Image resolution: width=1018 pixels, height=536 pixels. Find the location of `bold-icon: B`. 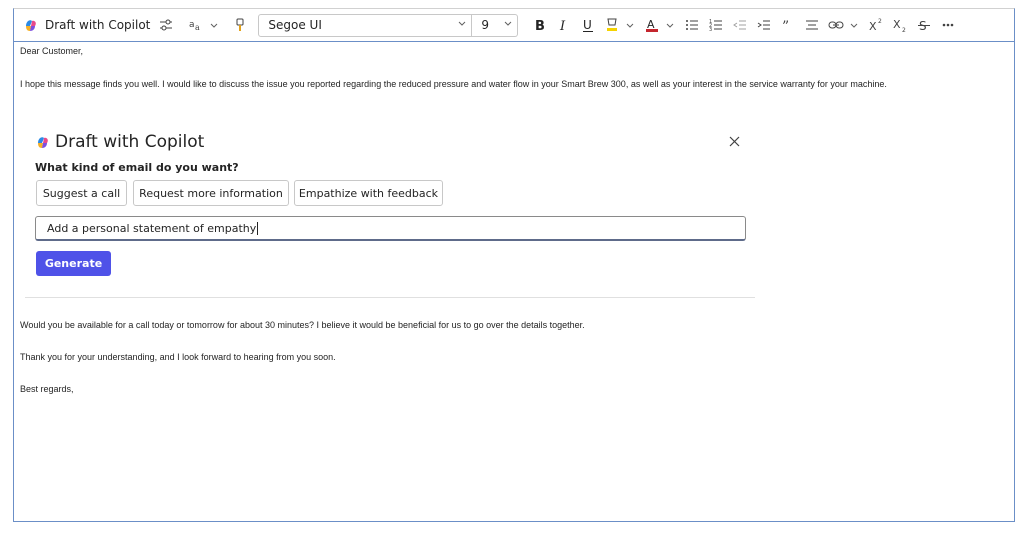

bold-icon: B is located at coordinates (540, 26).